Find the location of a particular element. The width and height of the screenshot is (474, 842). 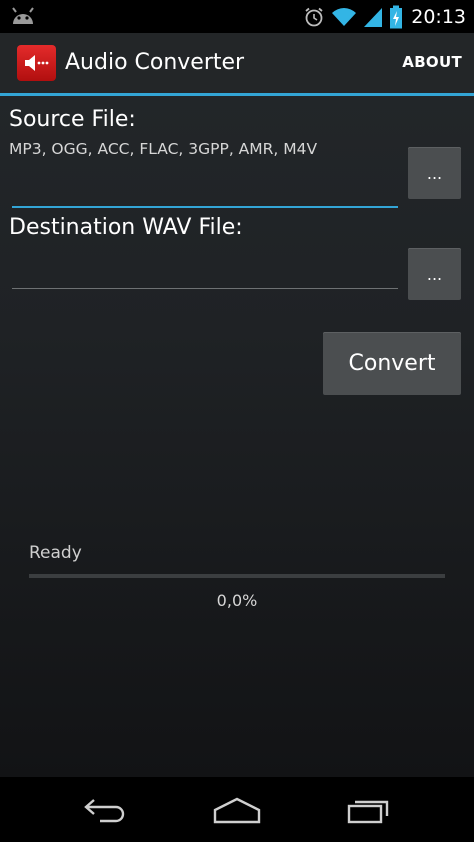

battery-charging-icon is located at coordinates (396, 17).